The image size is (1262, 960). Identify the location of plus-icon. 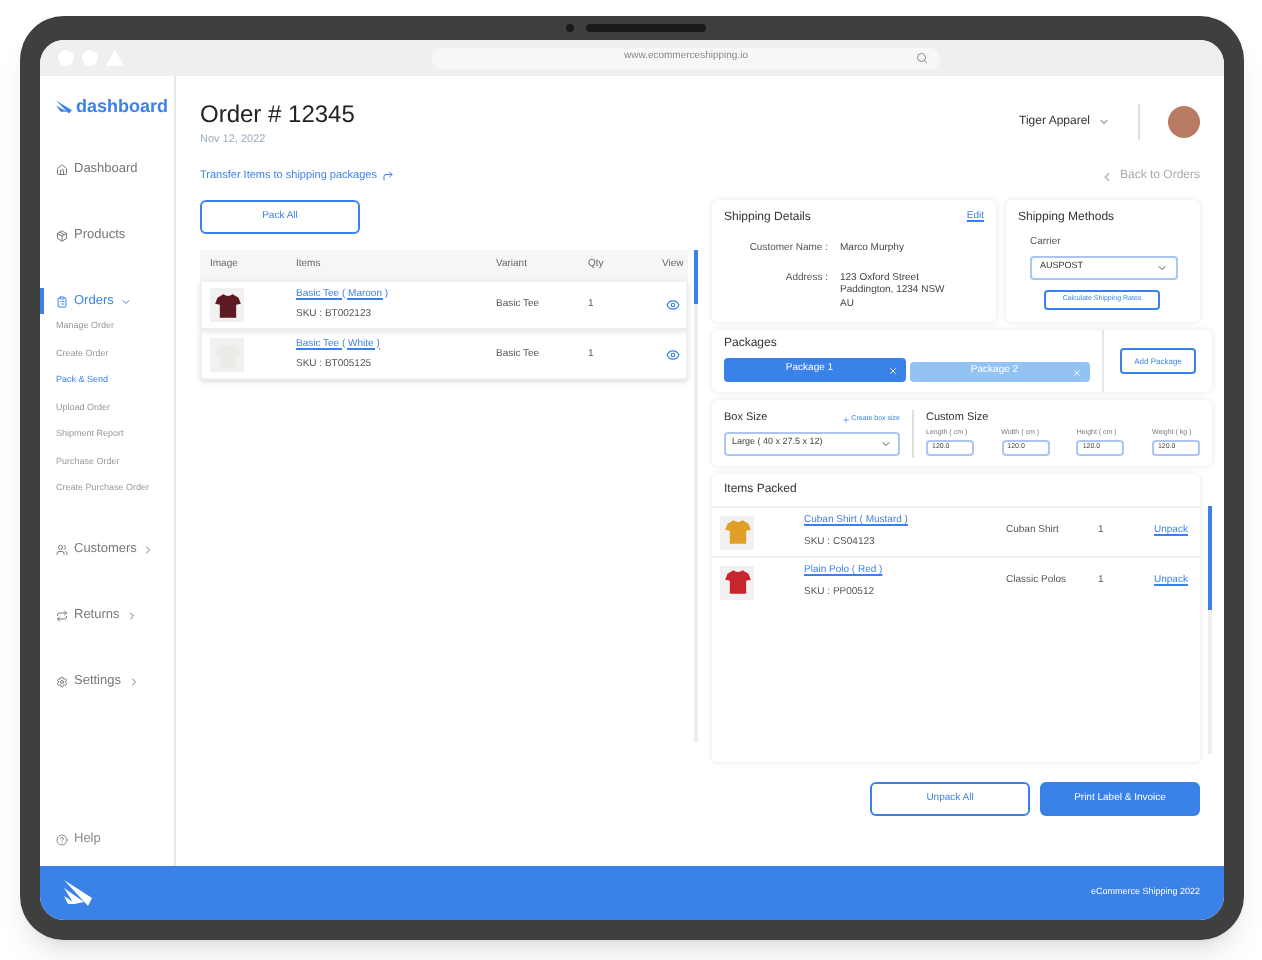
(845, 419).